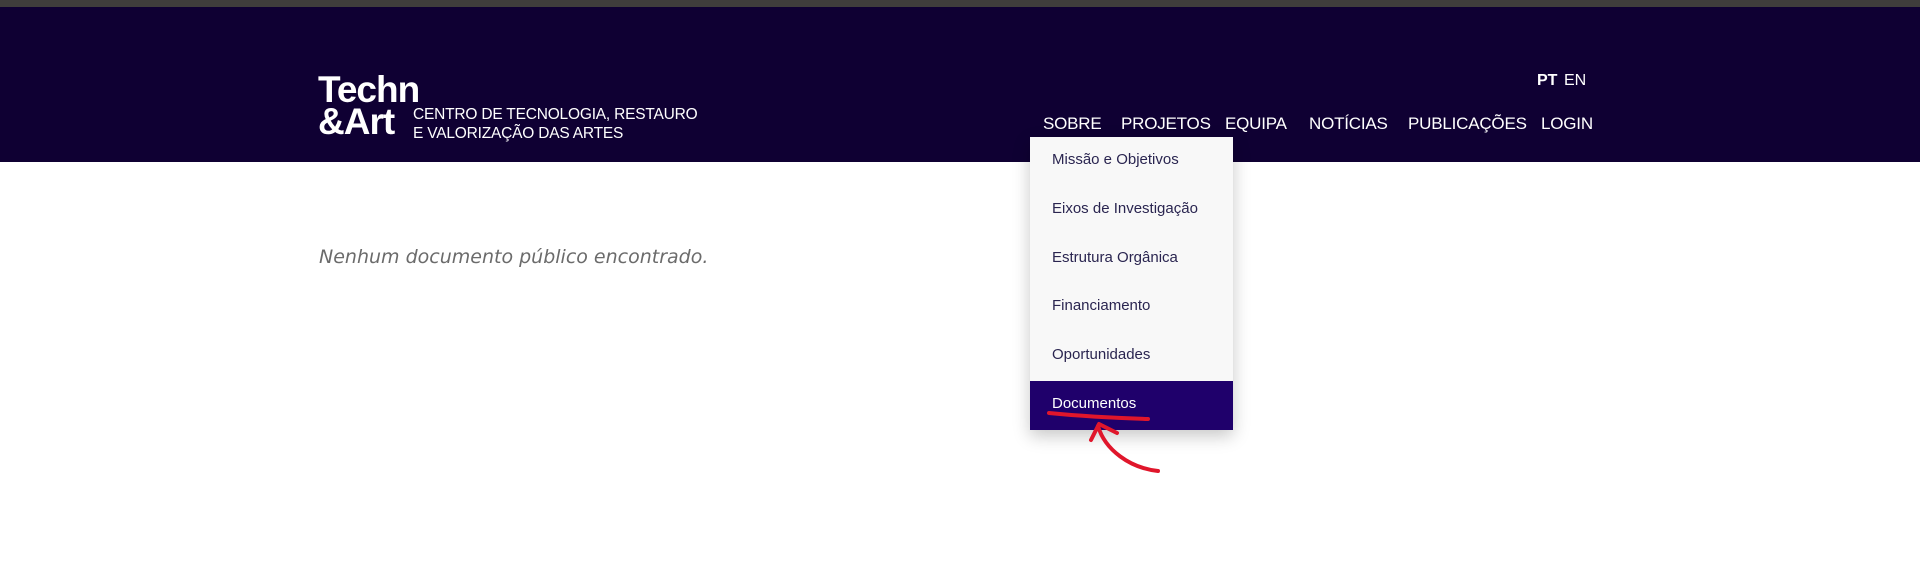 Image resolution: width=1920 pixels, height=571 pixels. I want to click on browser-top-strip, so click(960, 3).